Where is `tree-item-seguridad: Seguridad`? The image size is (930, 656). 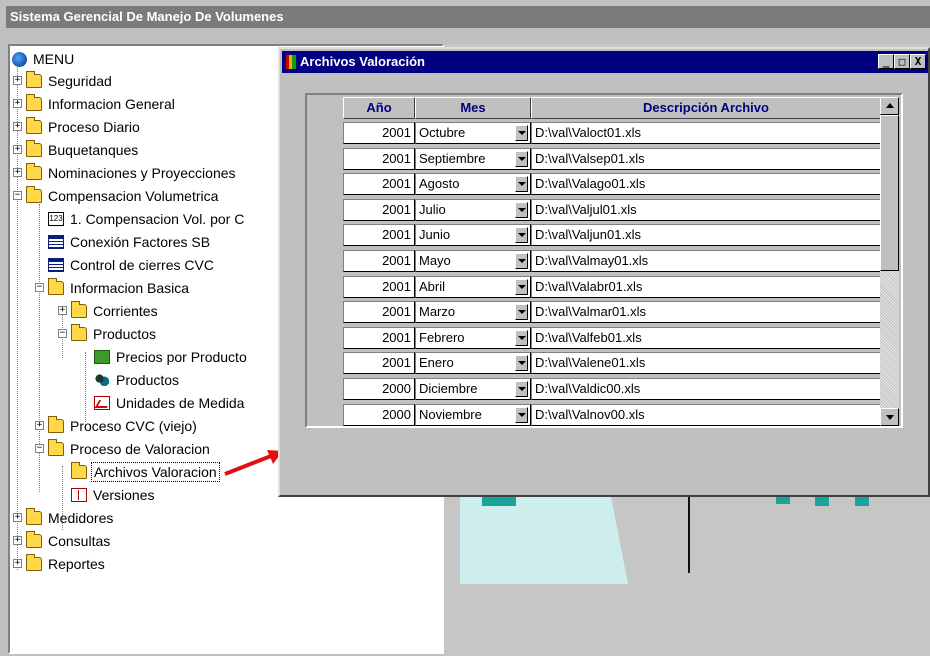 tree-item-seguridad: Seguridad is located at coordinates (70, 81).